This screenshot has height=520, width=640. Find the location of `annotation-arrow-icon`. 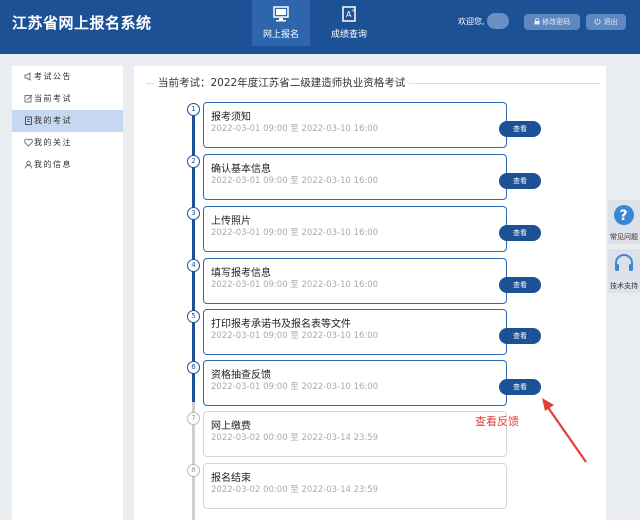

annotation-arrow-icon is located at coordinates (564, 430).